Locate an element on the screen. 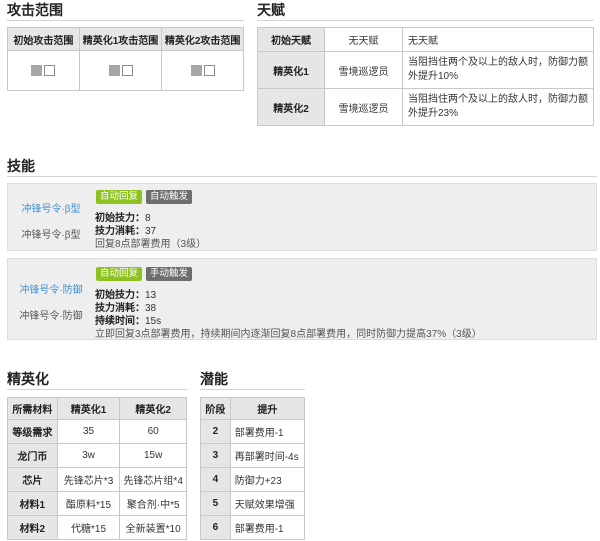  attack-range-table: 初始攻击范围 精英化1攻击范围 精英化2攻击范围 is located at coordinates (125, 59).